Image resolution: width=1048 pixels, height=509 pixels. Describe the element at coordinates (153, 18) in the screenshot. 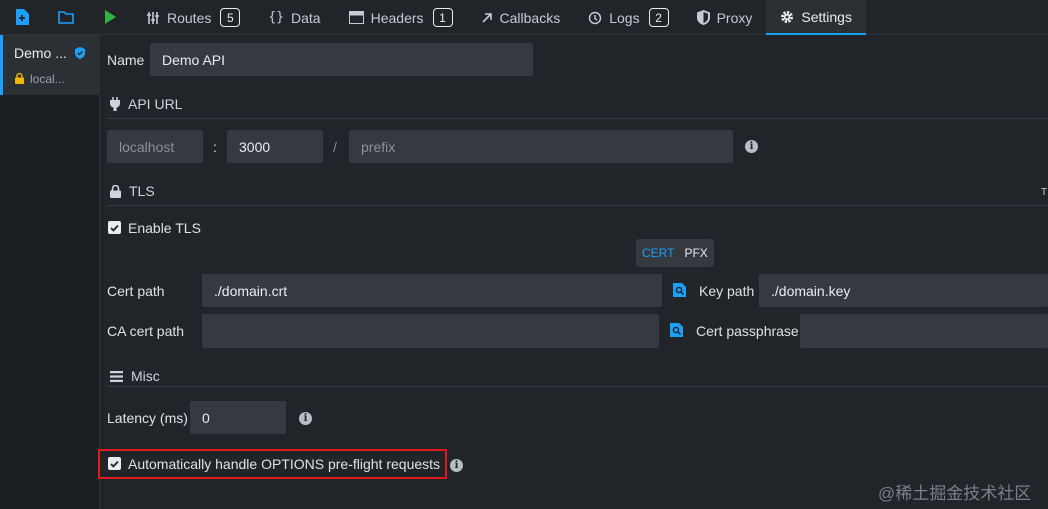

I see `routes-icon` at that location.